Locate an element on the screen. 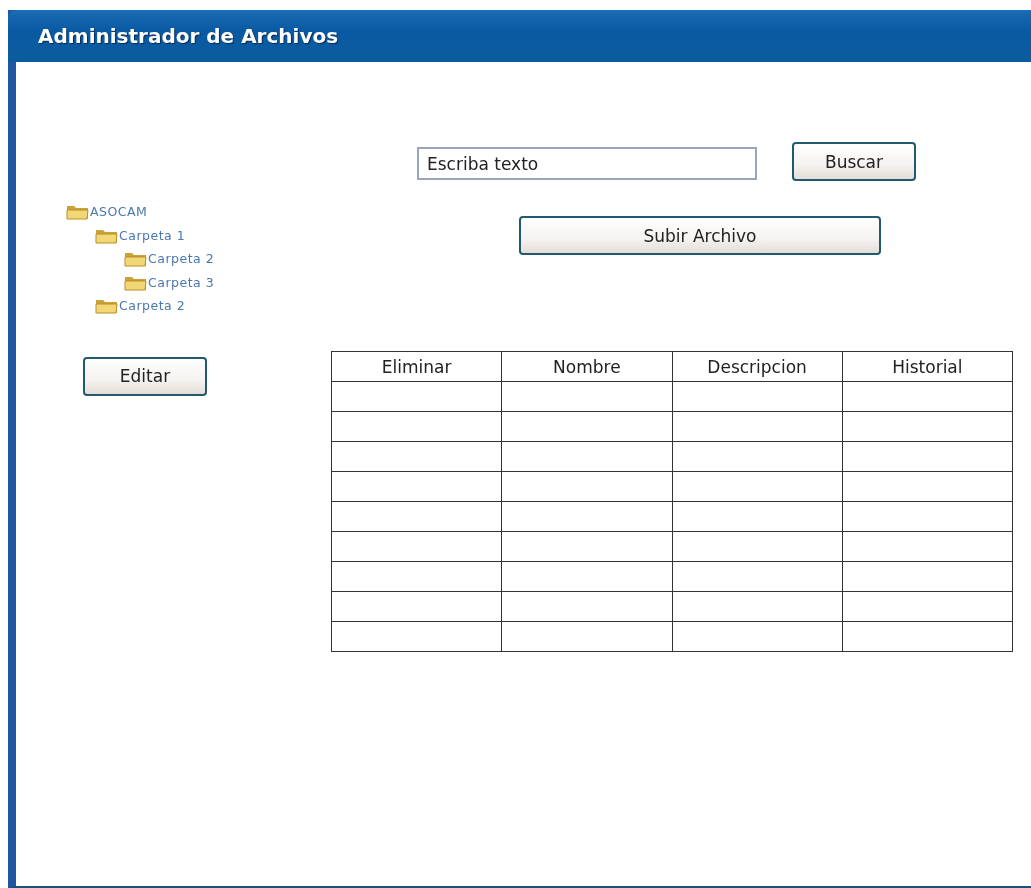 This screenshot has height=888, width=1031. window-title: Administrador de Archivos is located at coordinates (188, 36).